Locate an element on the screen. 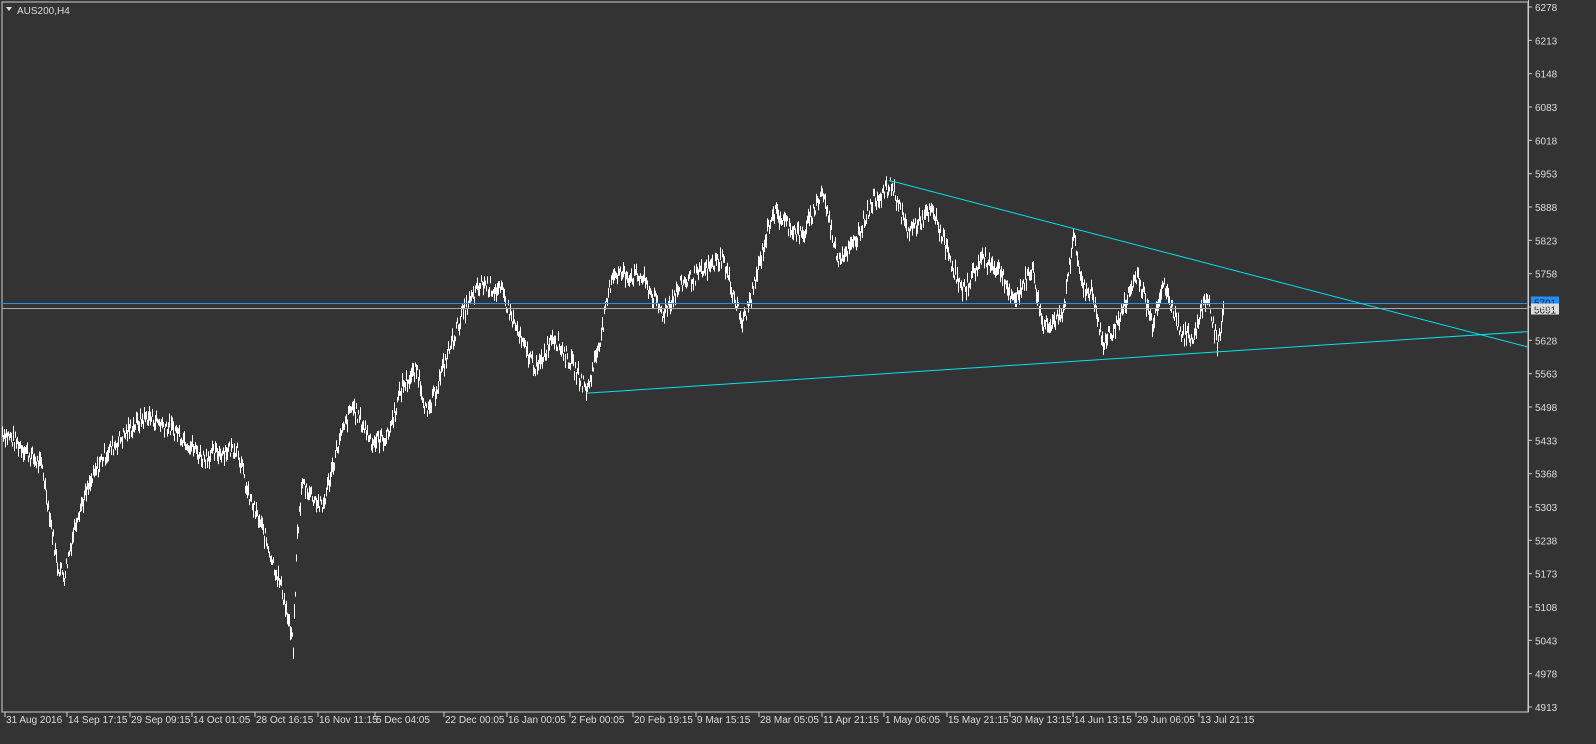  x-tick-label: 22 Dec 00:05 is located at coordinates (475, 720).